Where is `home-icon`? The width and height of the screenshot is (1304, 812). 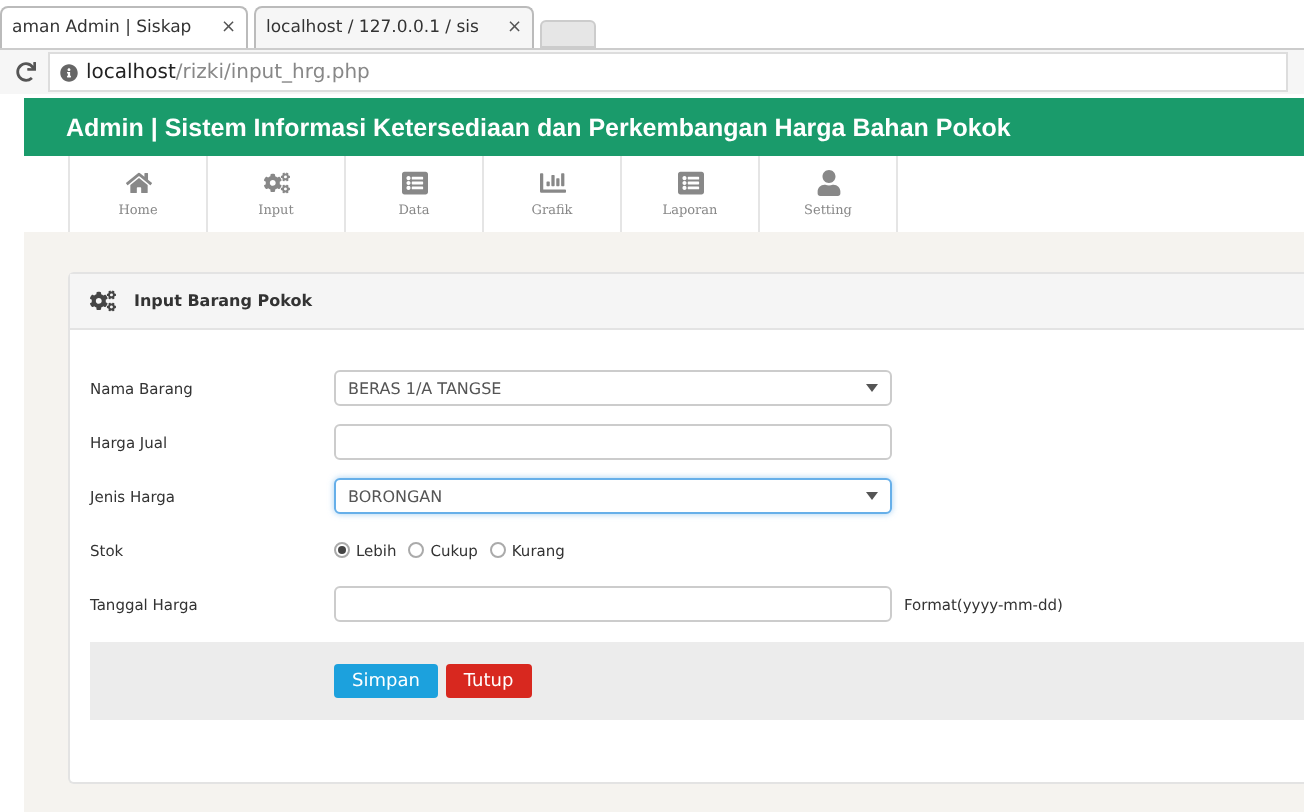 home-icon is located at coordinates (138, 183).